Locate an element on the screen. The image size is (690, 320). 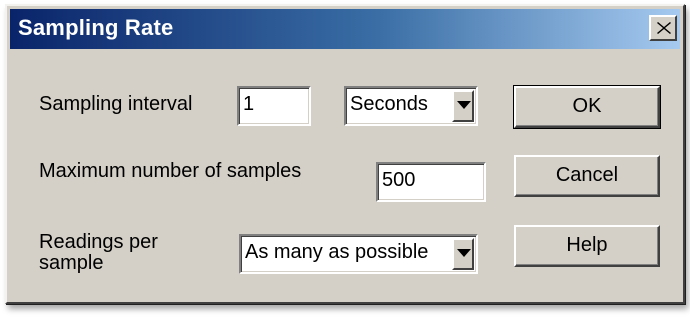
close-icon is located at coordinates (664, 28).